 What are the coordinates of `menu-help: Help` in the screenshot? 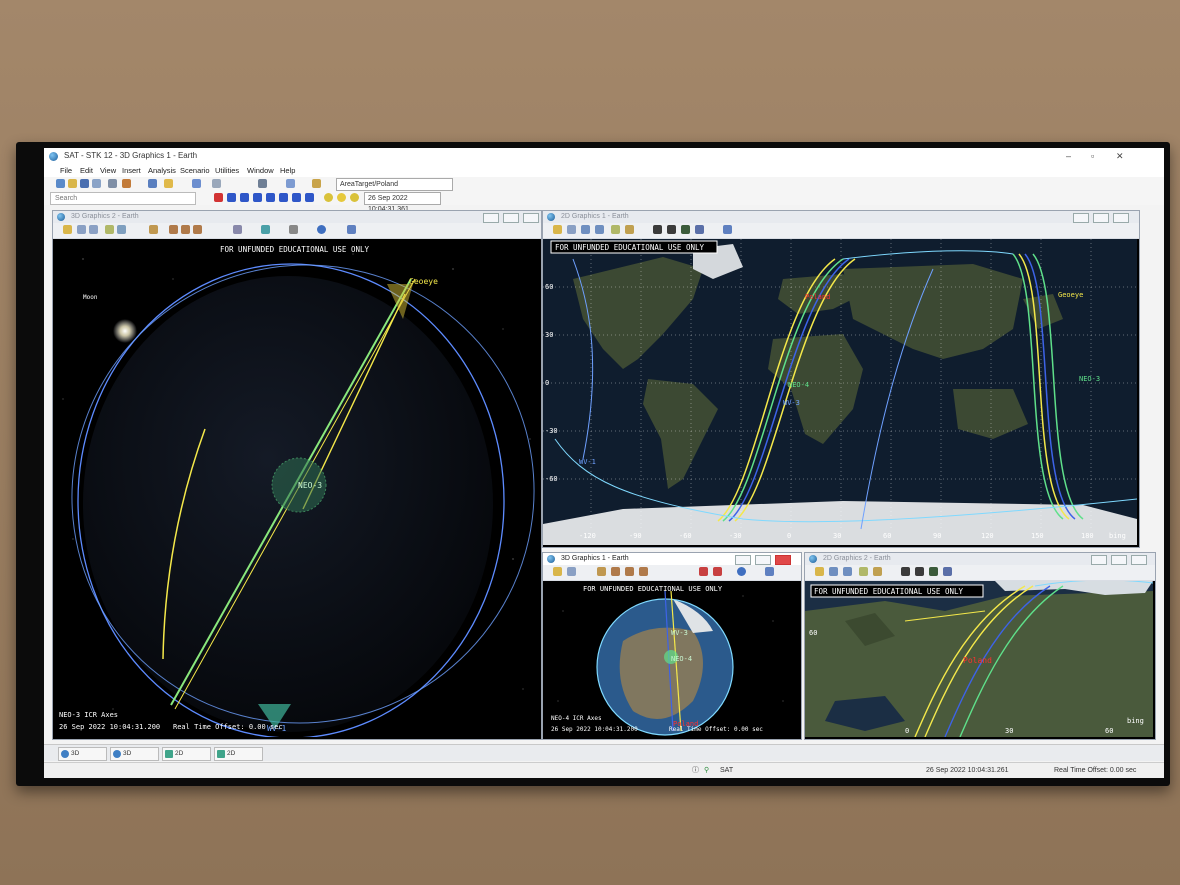 It's located at (287, 170).